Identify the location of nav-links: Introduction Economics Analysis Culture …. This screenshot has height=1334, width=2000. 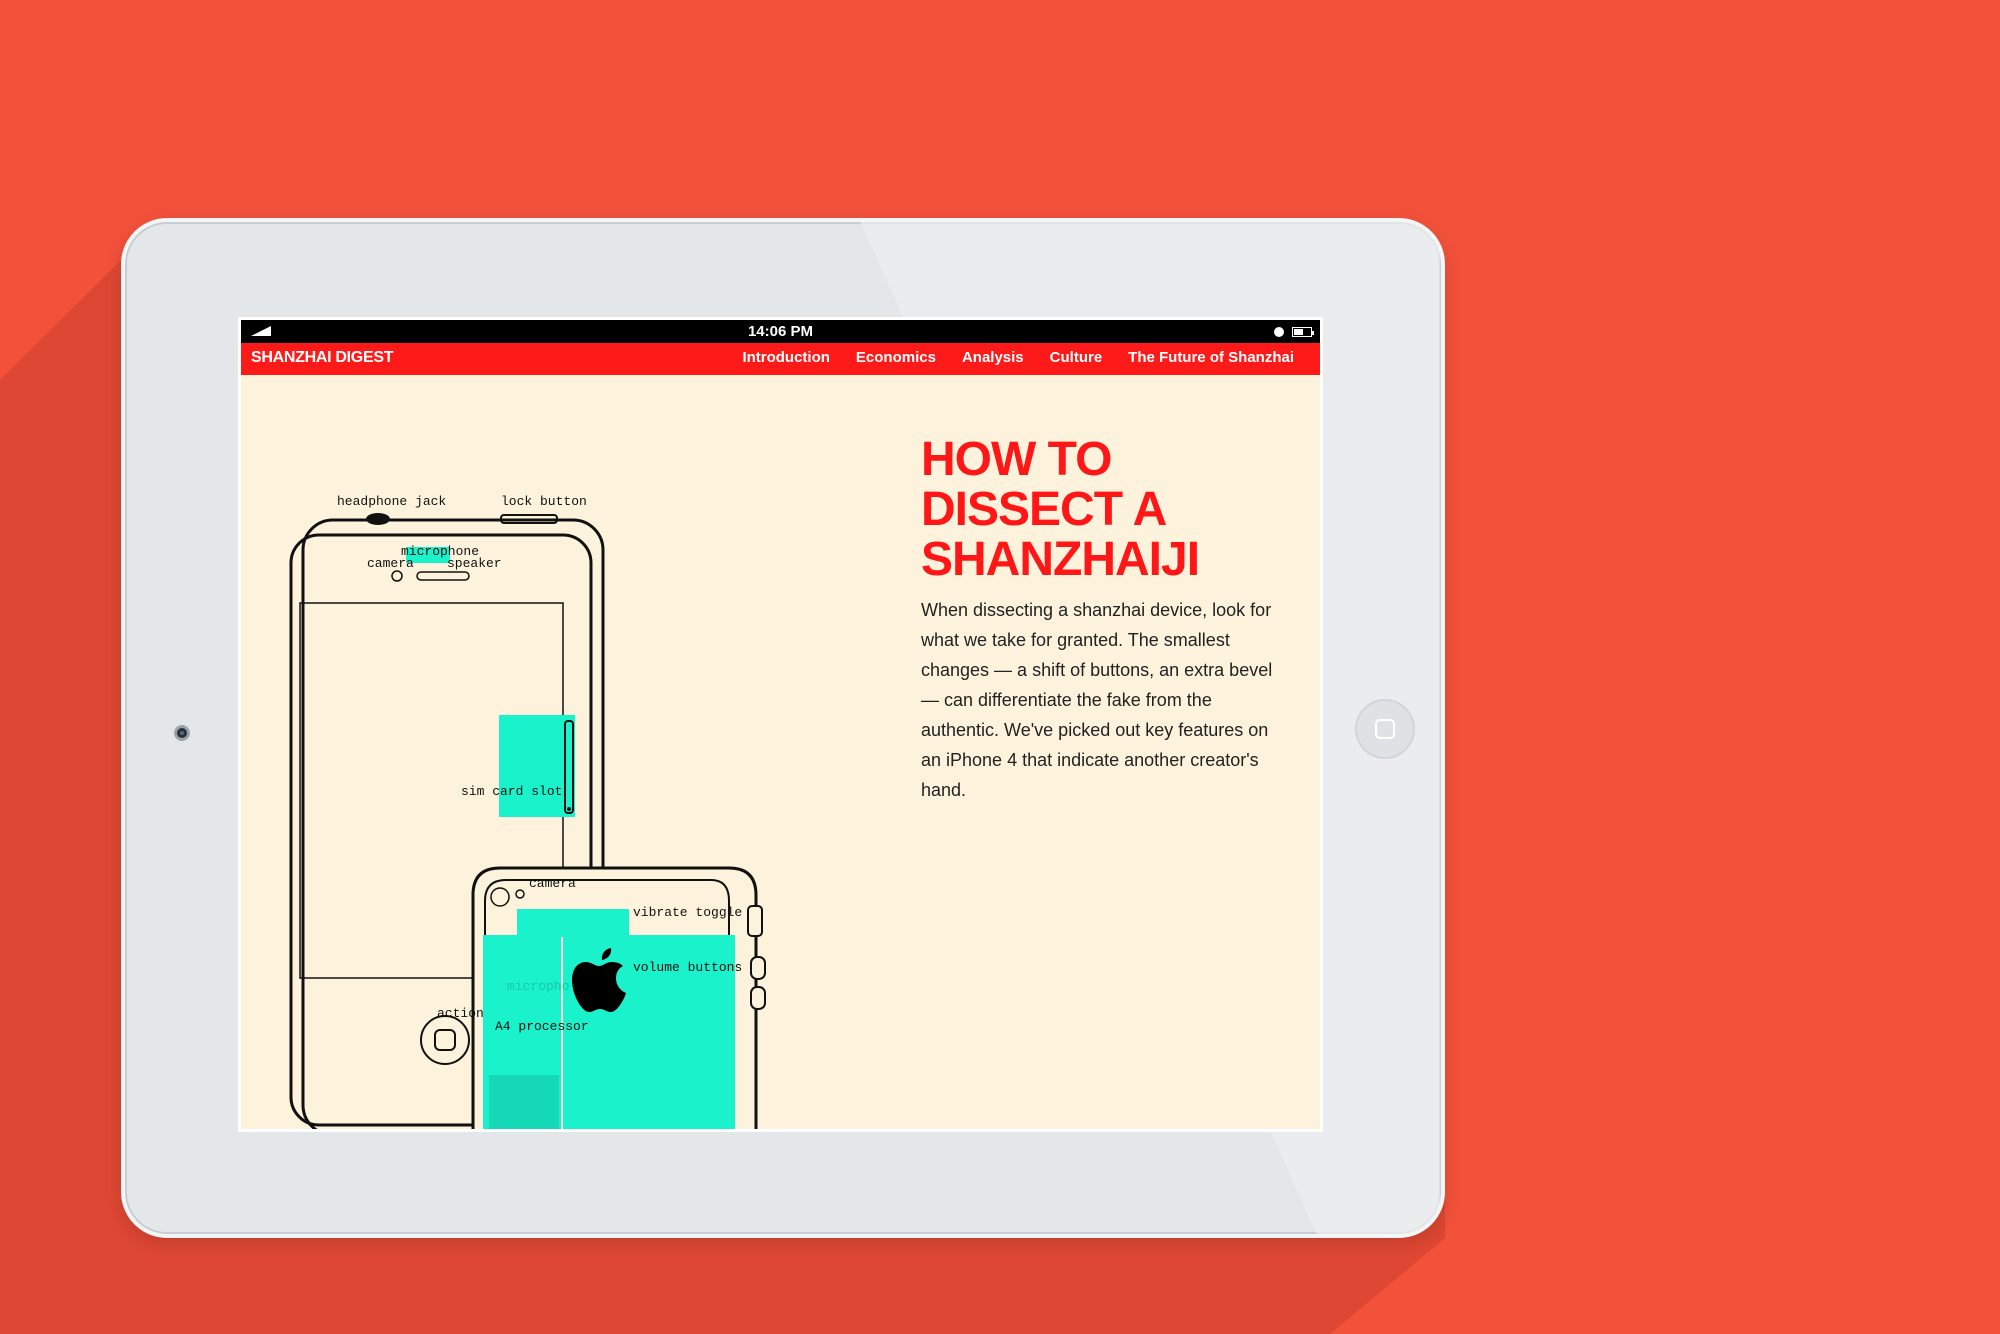
(1018, 357).